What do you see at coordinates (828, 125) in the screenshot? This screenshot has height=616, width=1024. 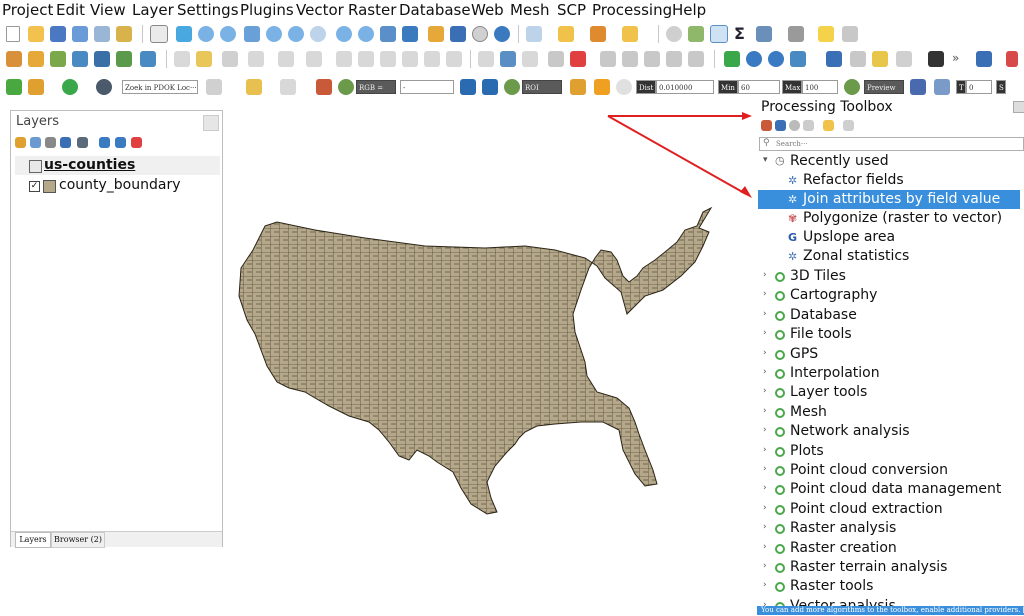 I see `edit-features-icon` at bounding box center [828, 125].